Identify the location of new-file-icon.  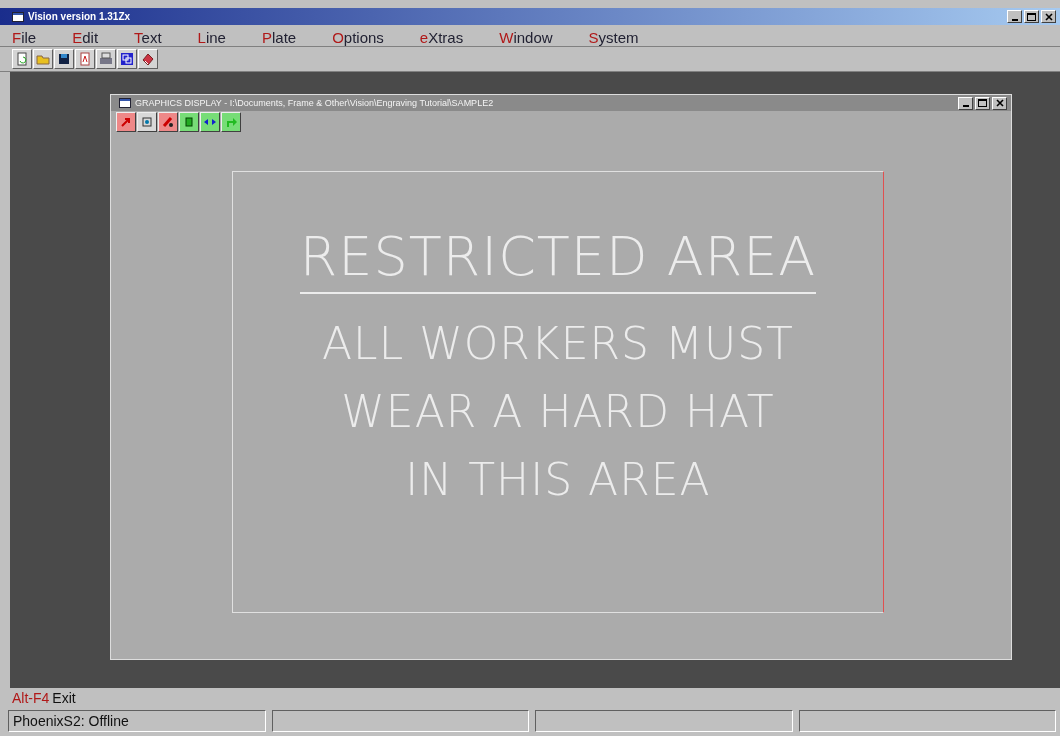
(22, 59).